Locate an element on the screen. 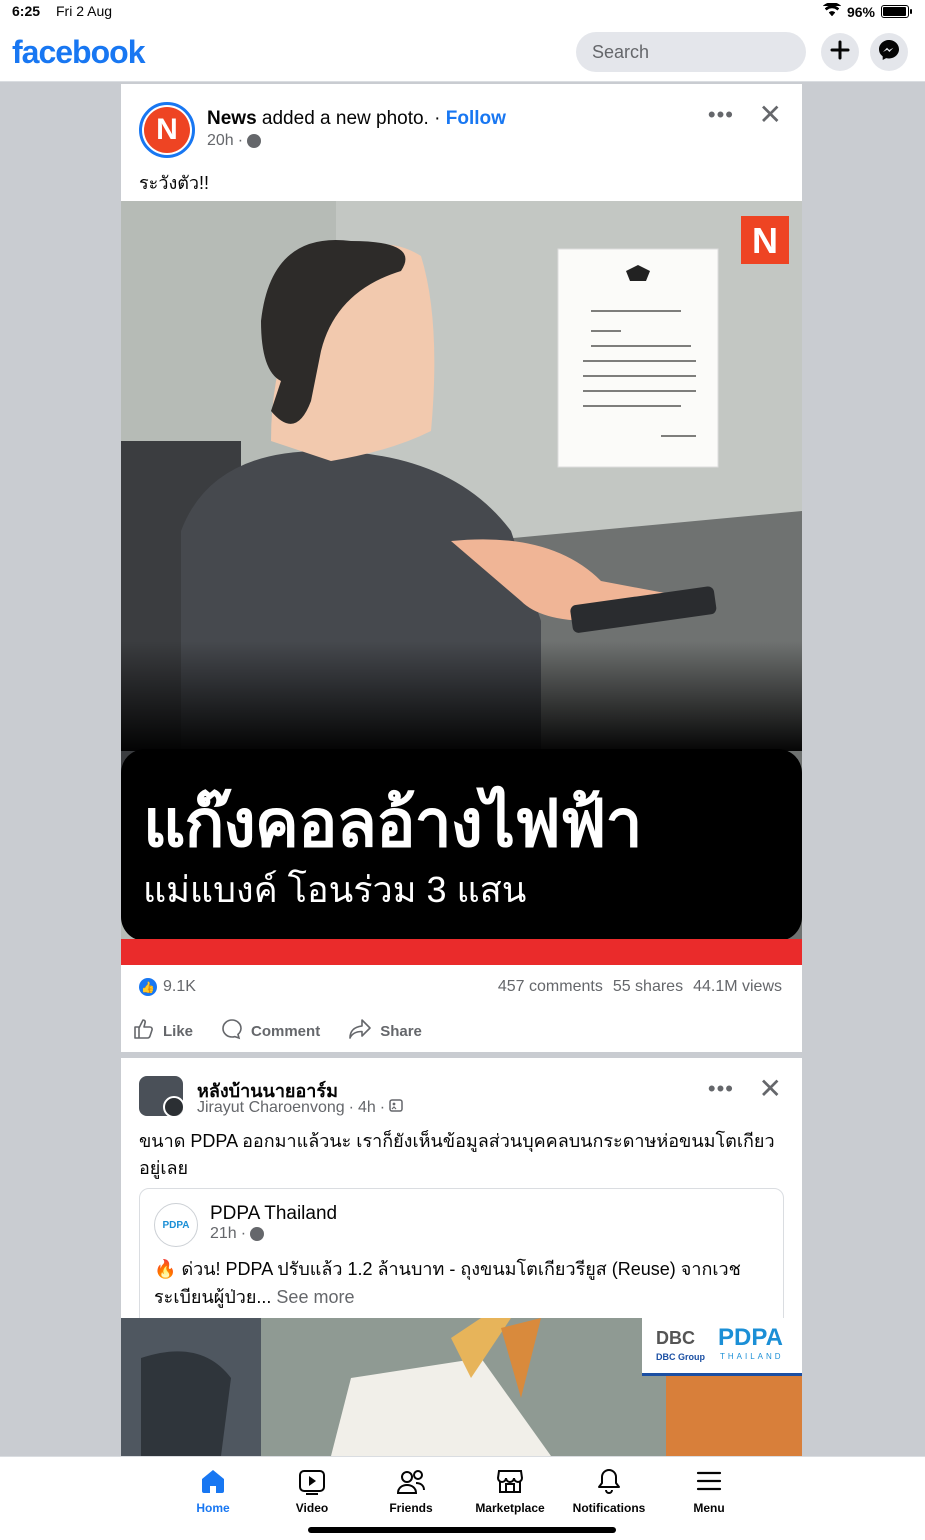 This screenshot has height=1540, width=925. plus-icon is located at coordinates (840, 52).